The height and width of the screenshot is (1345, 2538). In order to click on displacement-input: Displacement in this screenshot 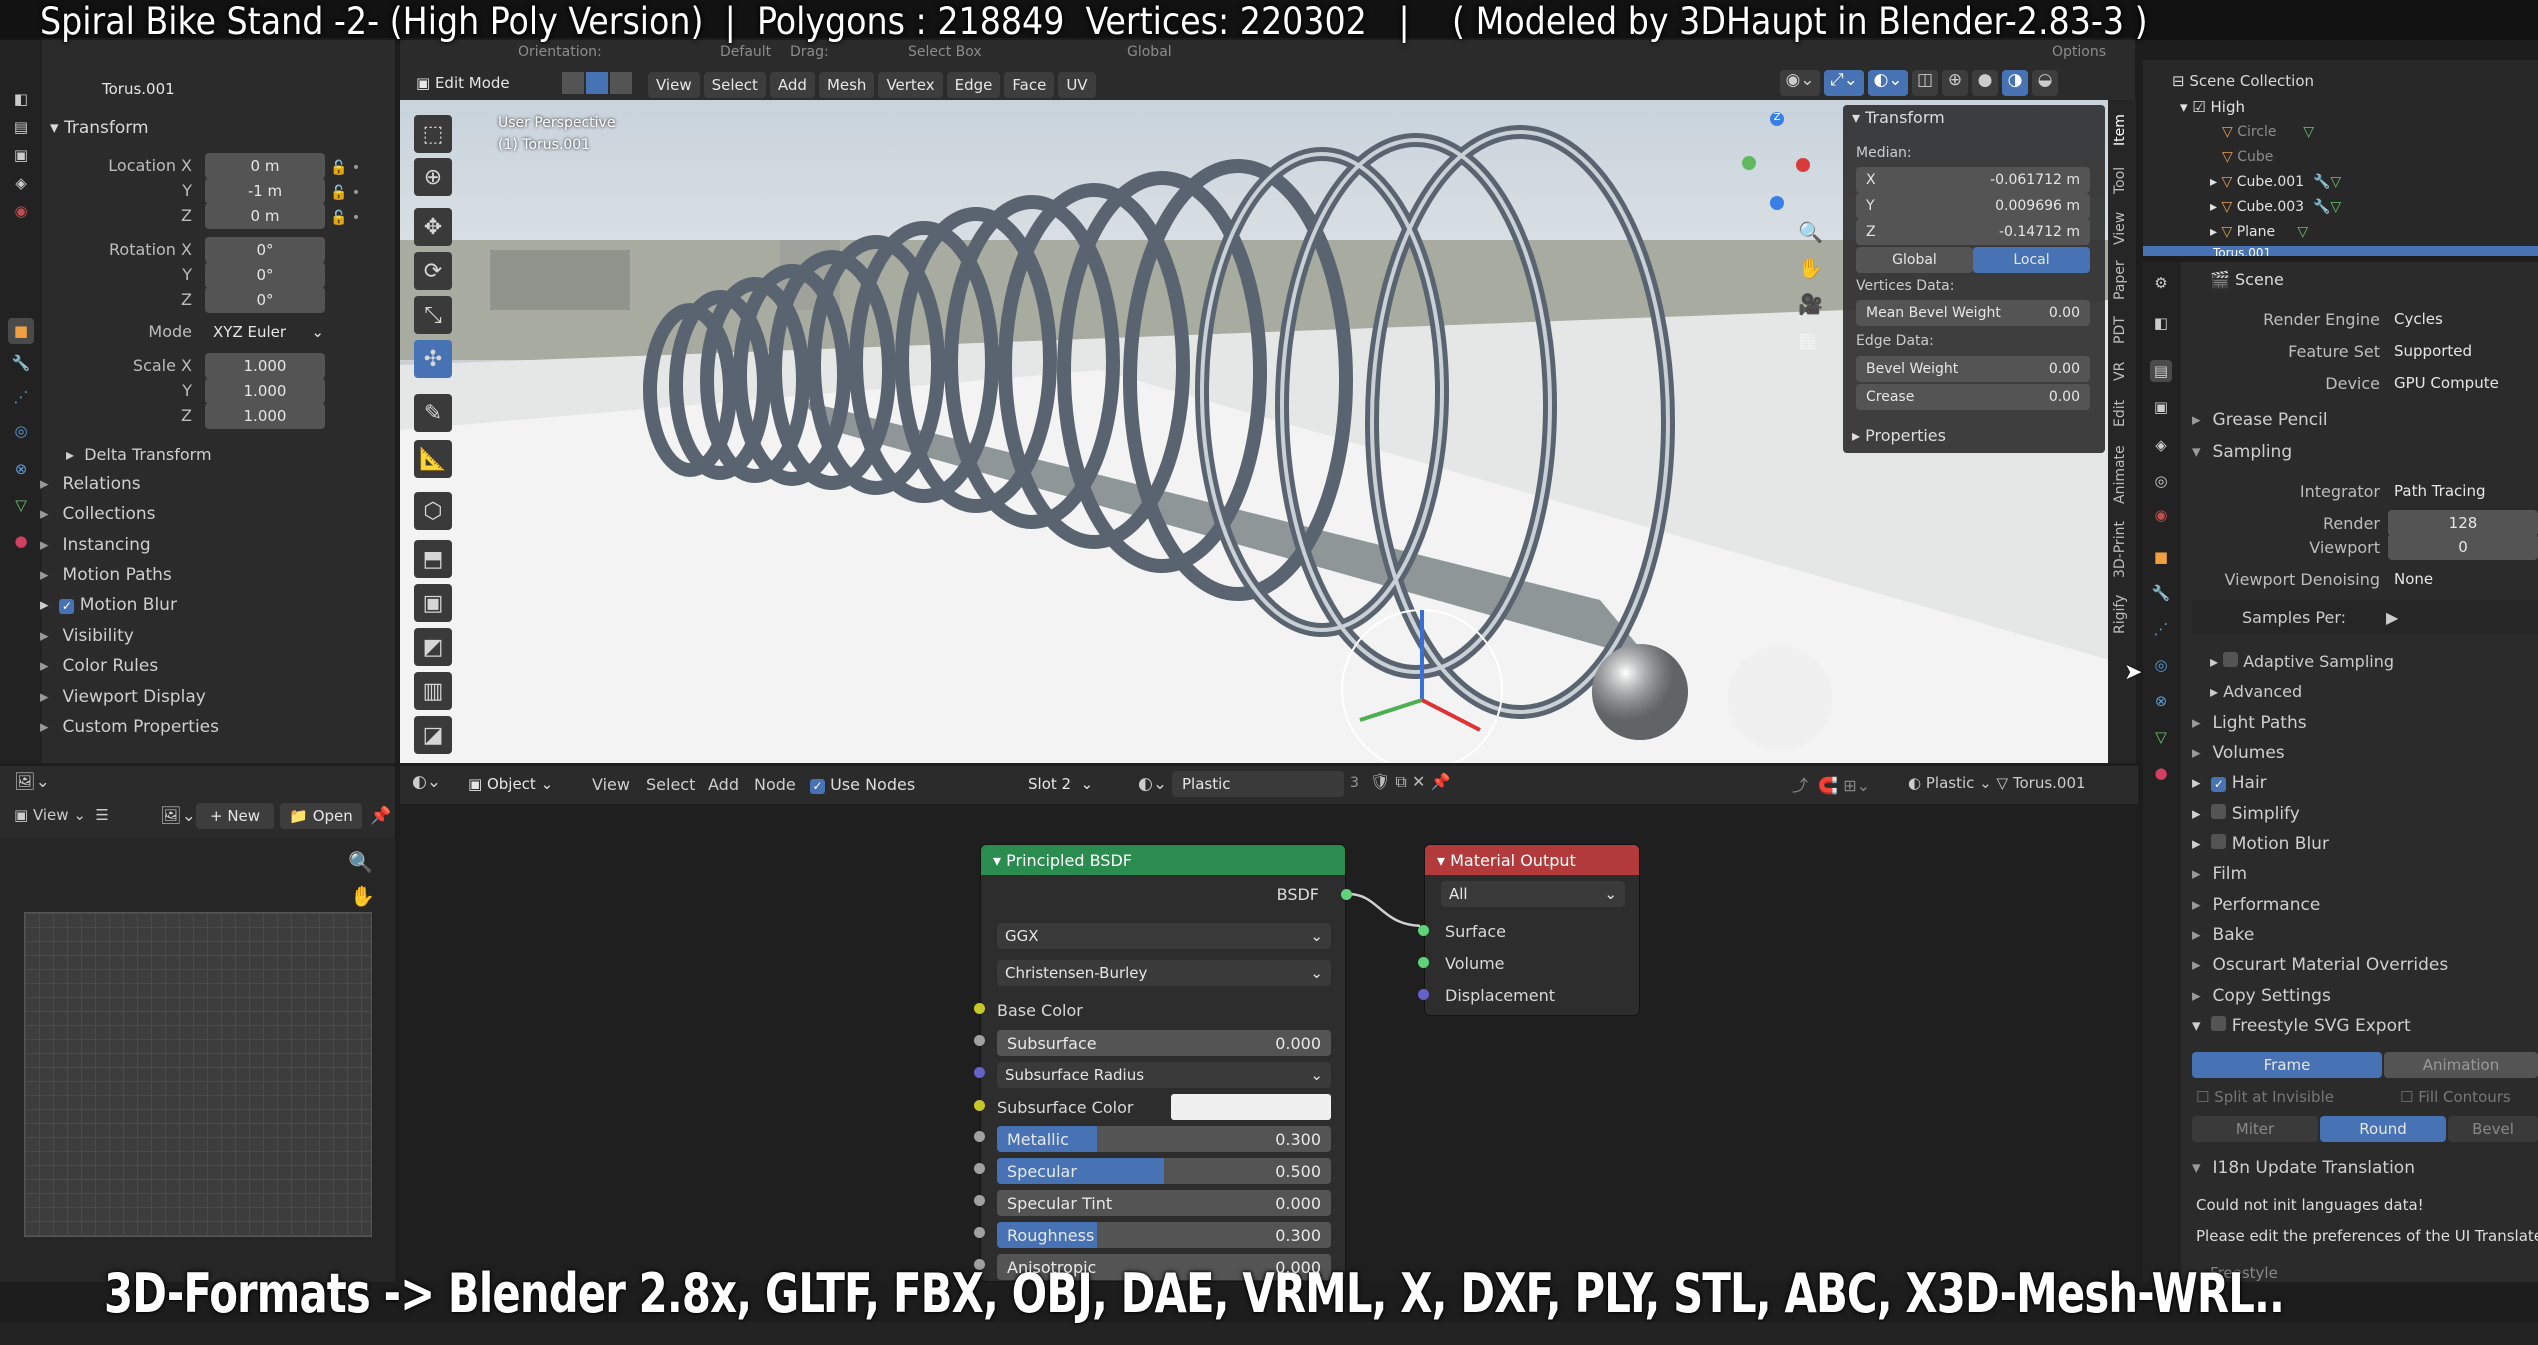, I will do `click(1500, 995)`.